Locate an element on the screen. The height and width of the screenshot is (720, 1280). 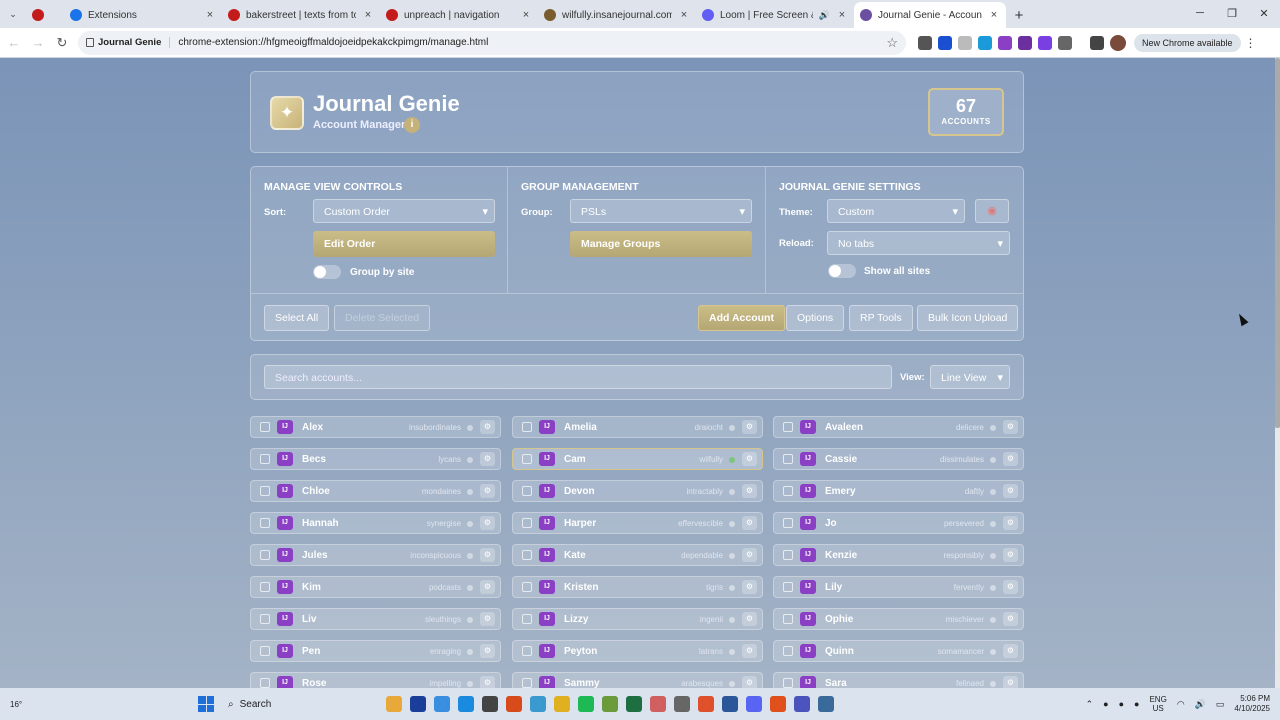
view-select: Line View is located at coordinates (970, 377).